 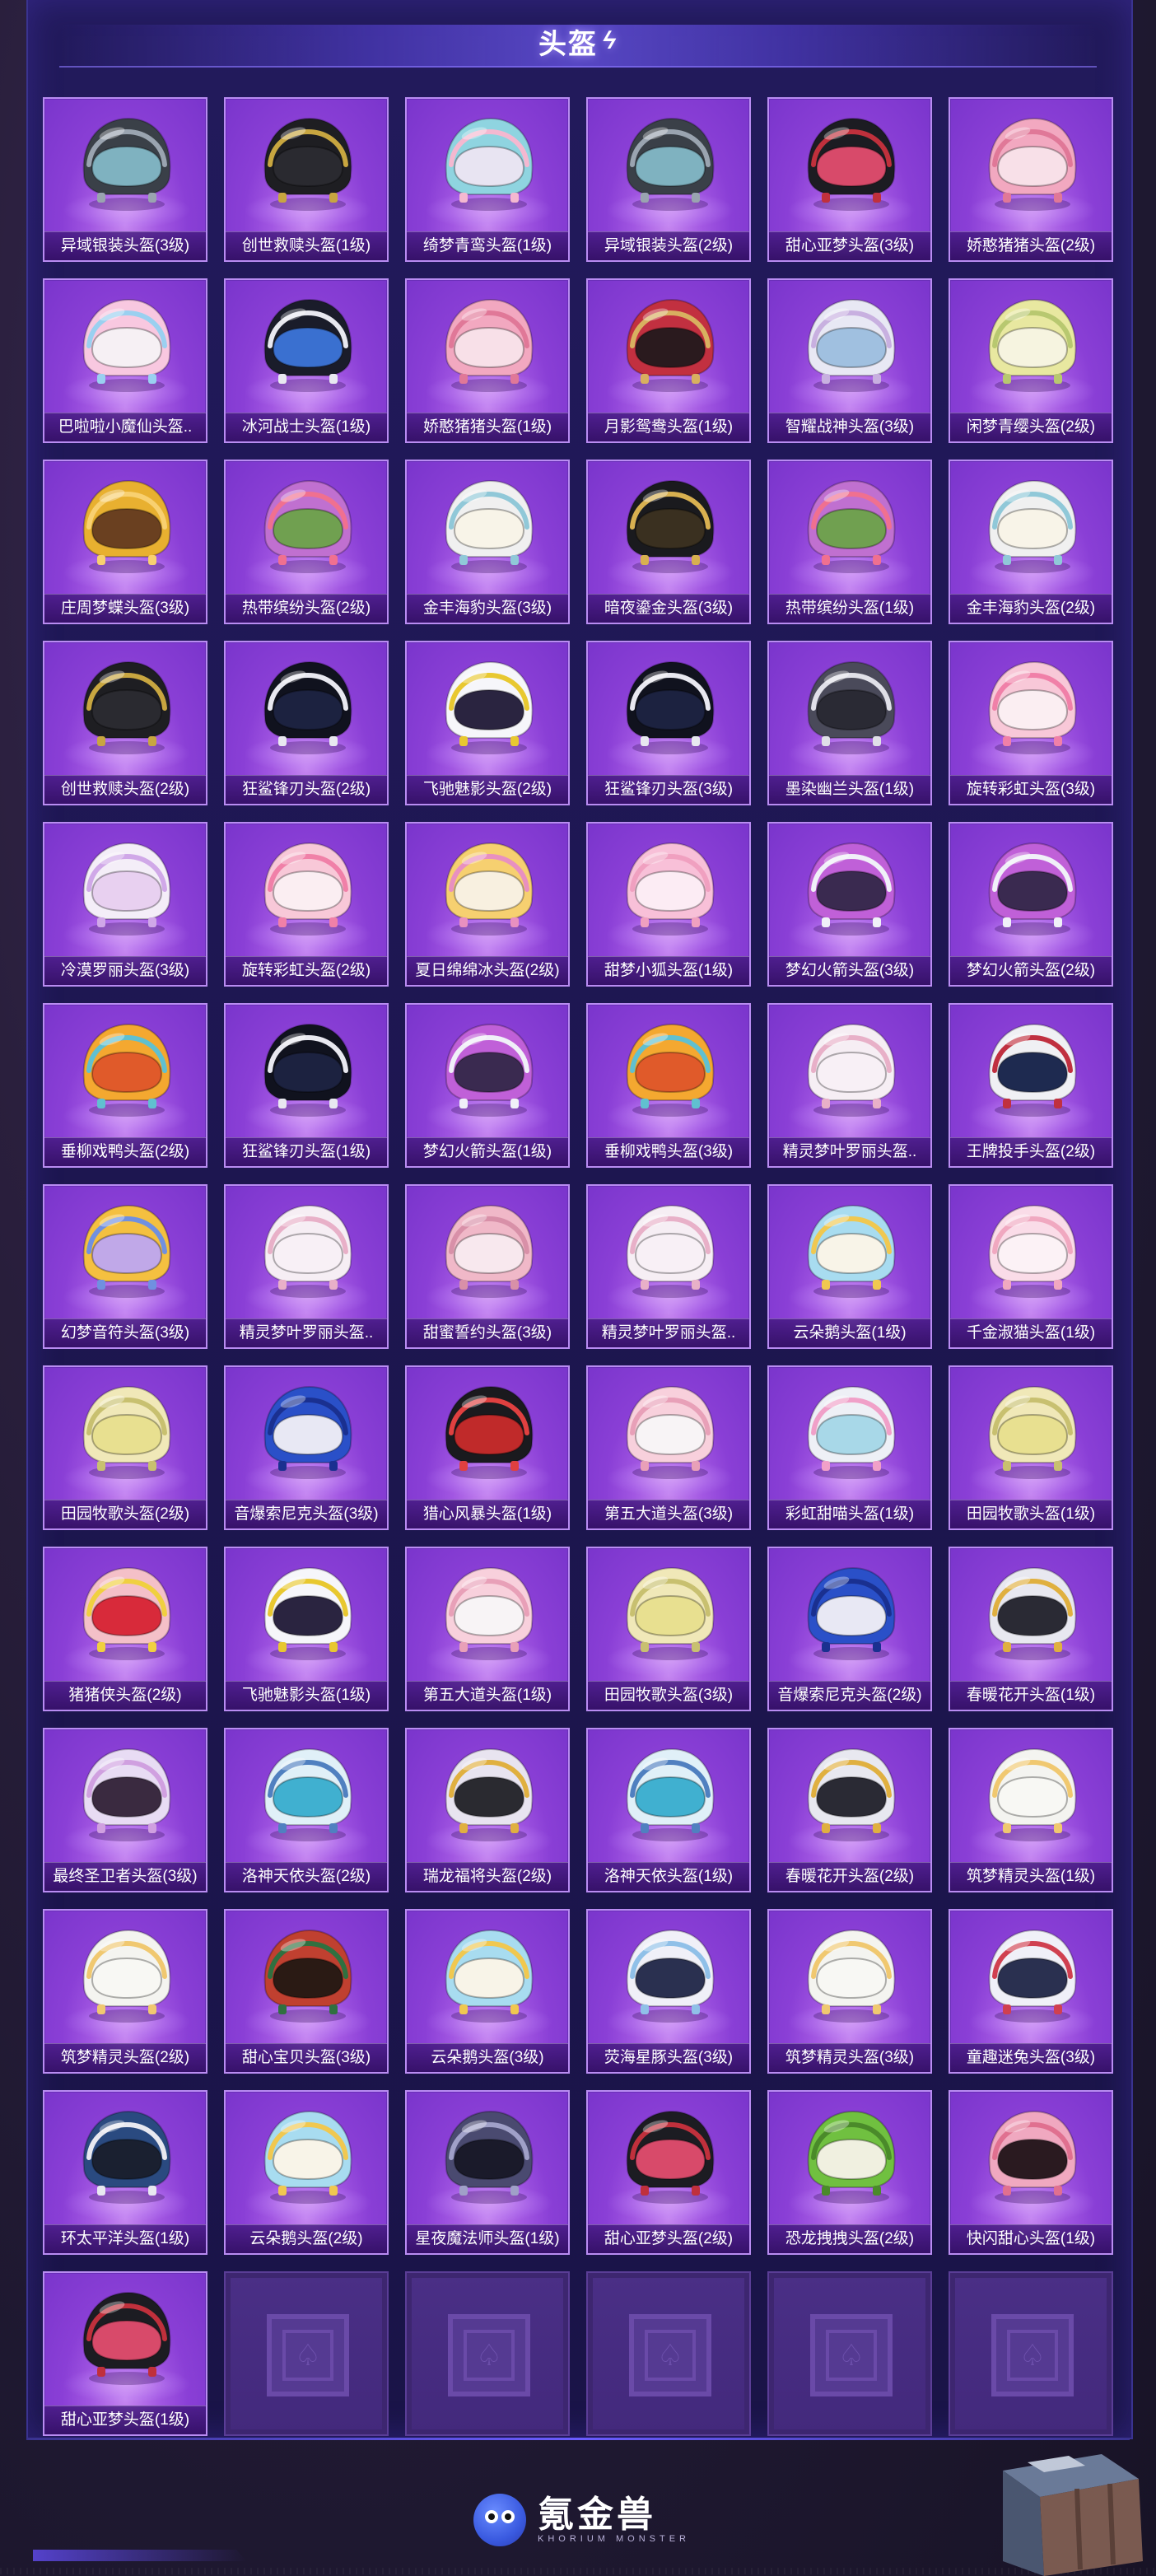 I want to click on helmet-card: 筑梦精灵头盔(2级), so click(x=125, y=1991).